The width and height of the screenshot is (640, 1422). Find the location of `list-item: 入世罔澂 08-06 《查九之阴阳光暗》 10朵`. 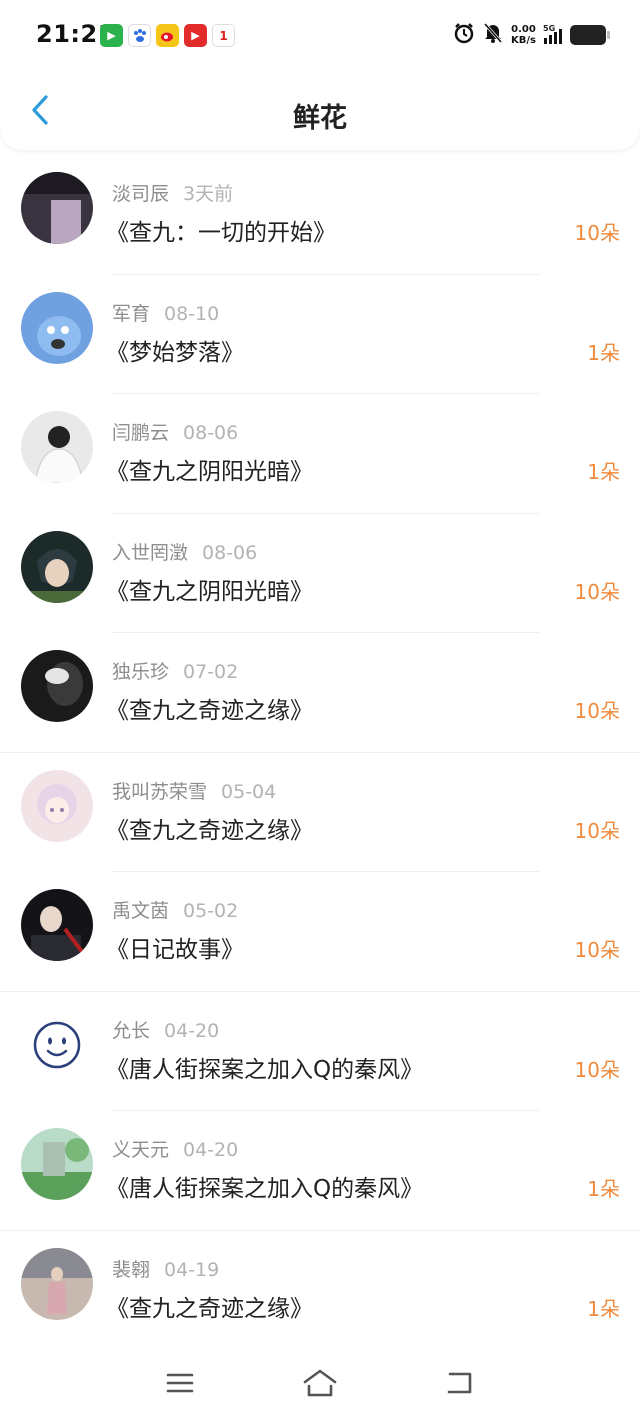

list-item: 入世罔澂 08-06 《查九之阴阳光暗》 10朵 is located at coordinates (320, 573).